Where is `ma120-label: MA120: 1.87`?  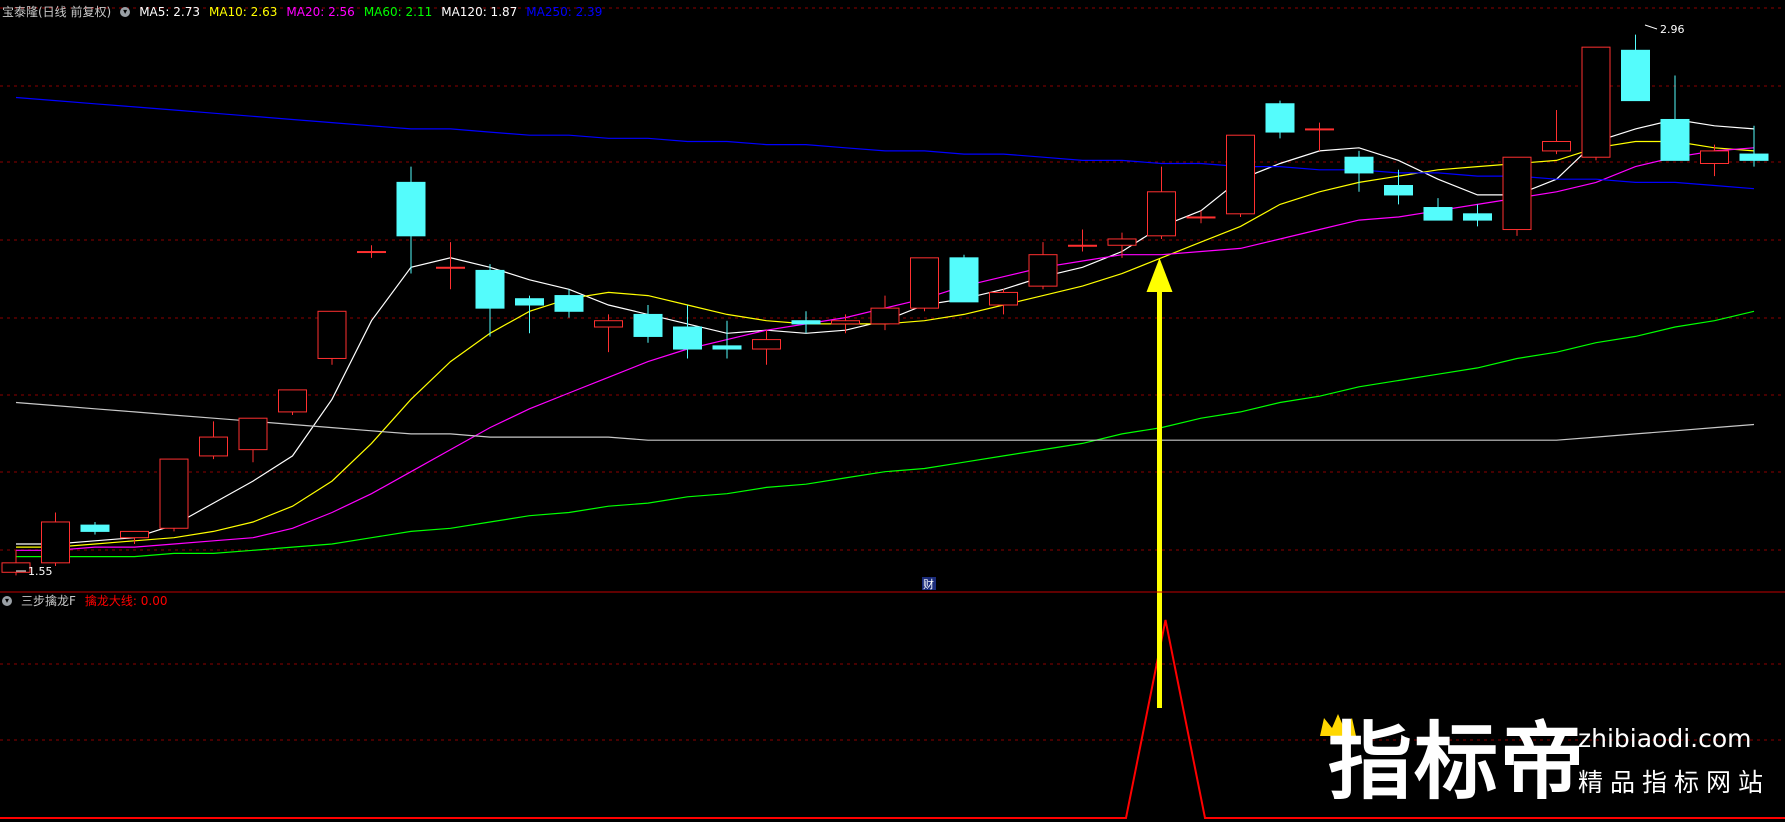 ma120-label: MA120: 1.87 is located at coordinates (479, 12).